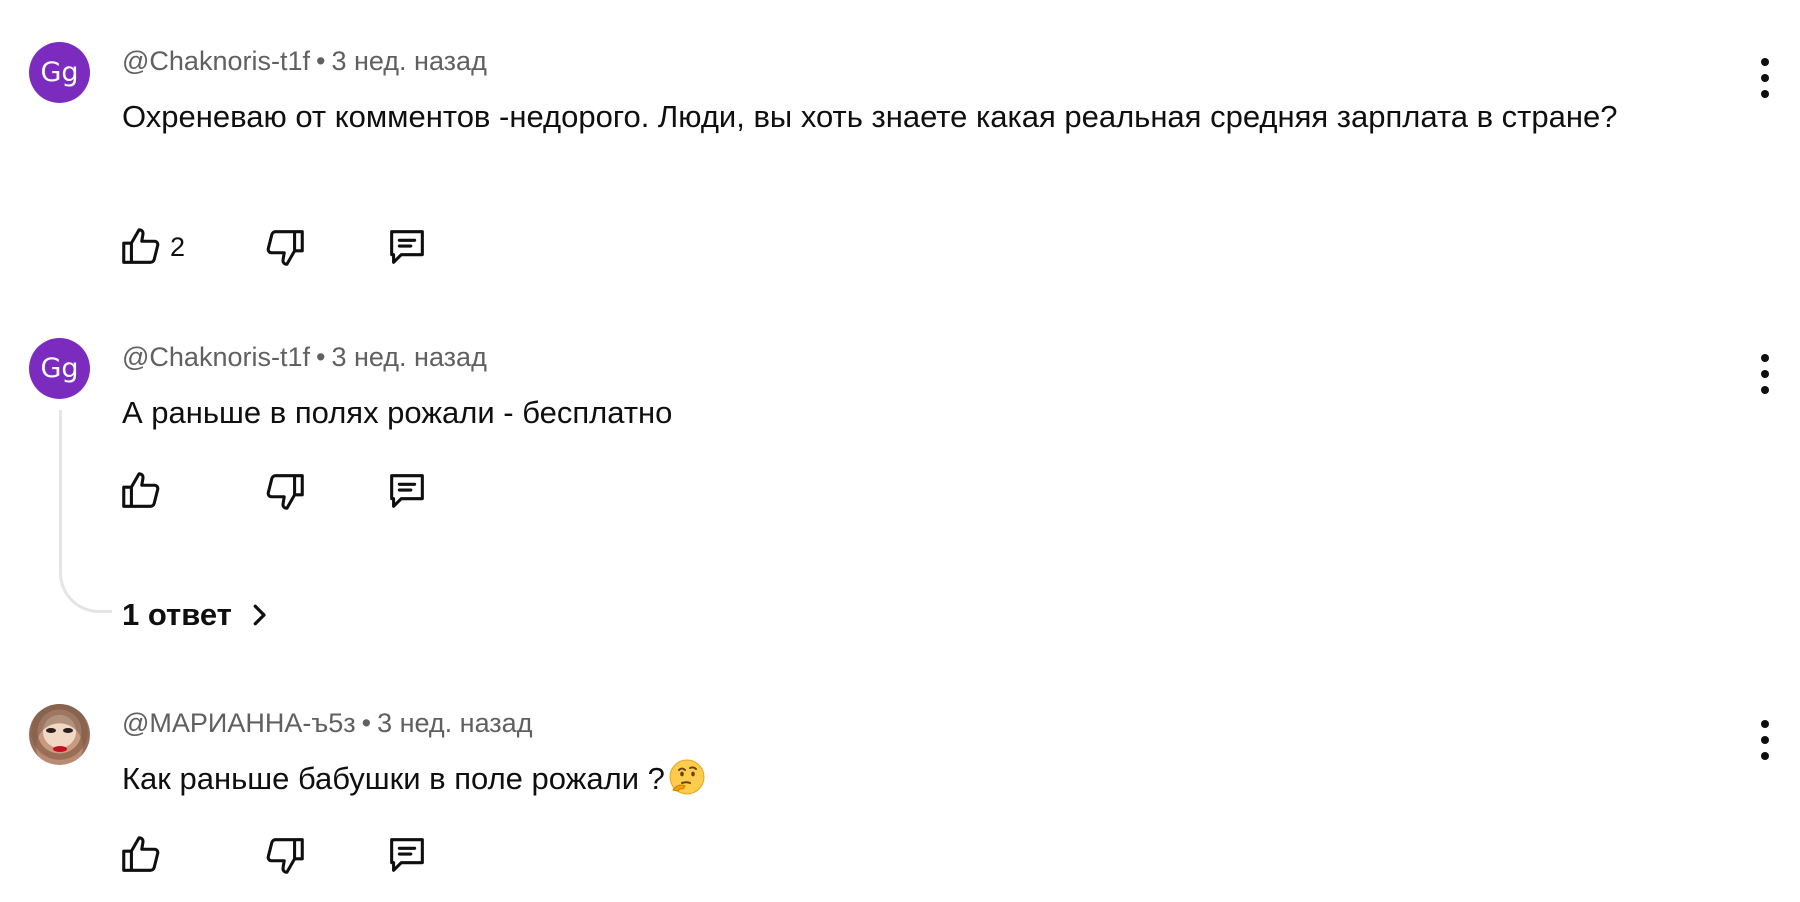  What do you see at coordinates (59, 734) in the screenshot?
I see `avatar` at bounding box center [59, 734].